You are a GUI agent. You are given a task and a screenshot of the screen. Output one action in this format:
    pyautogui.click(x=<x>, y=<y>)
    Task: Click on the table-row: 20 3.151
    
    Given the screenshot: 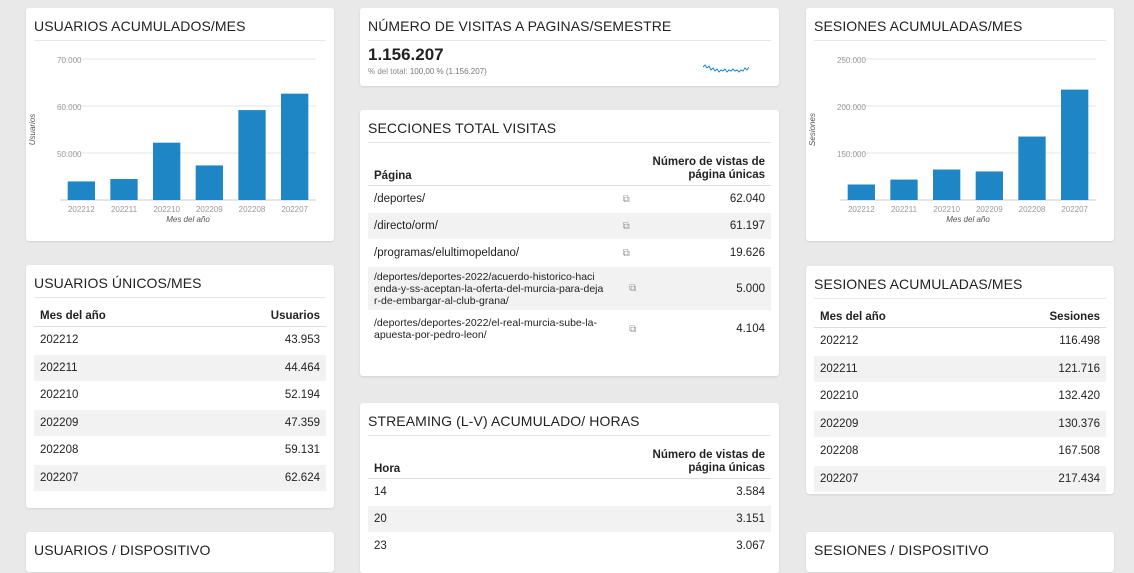 What is the action you would take?
    pyautogui.click(x=569, y=519)
    